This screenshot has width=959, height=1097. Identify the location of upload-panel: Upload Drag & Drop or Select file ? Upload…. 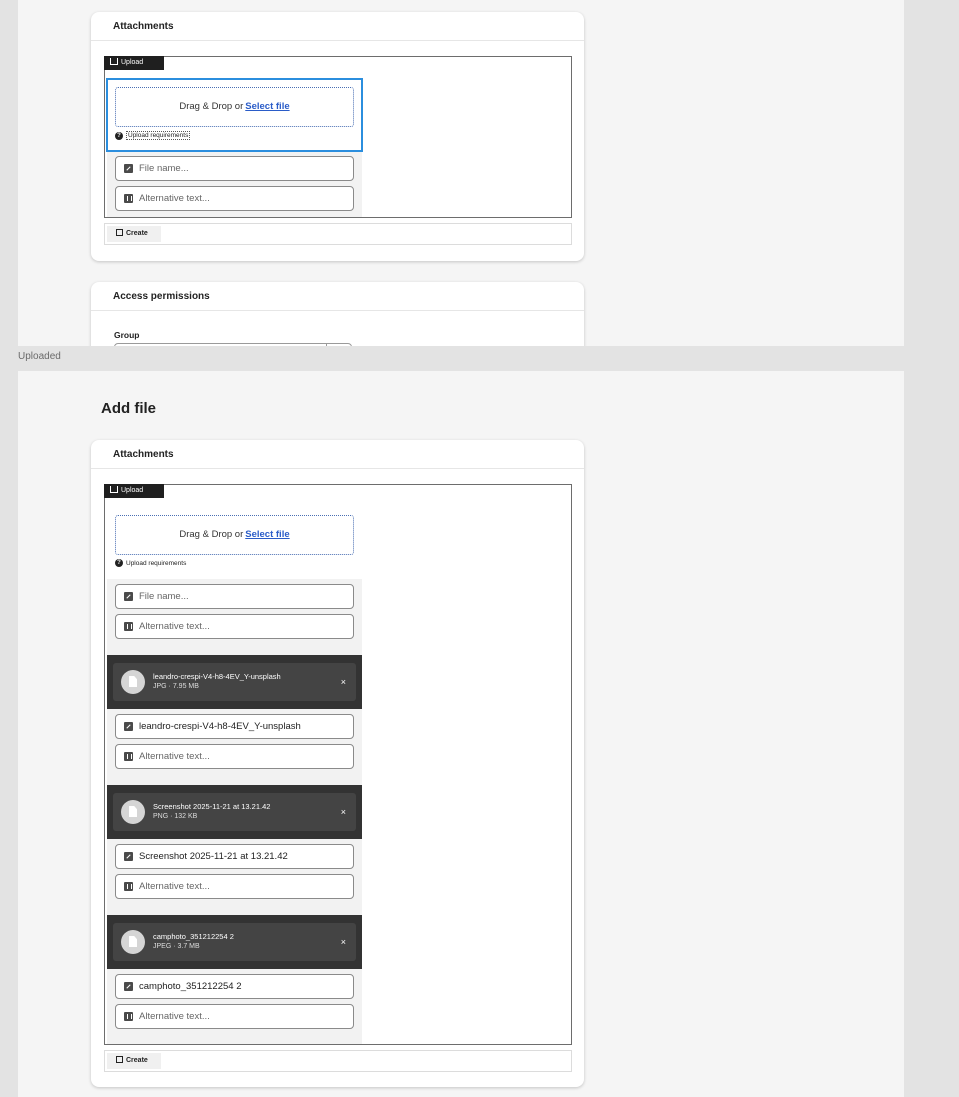
(338, 137).